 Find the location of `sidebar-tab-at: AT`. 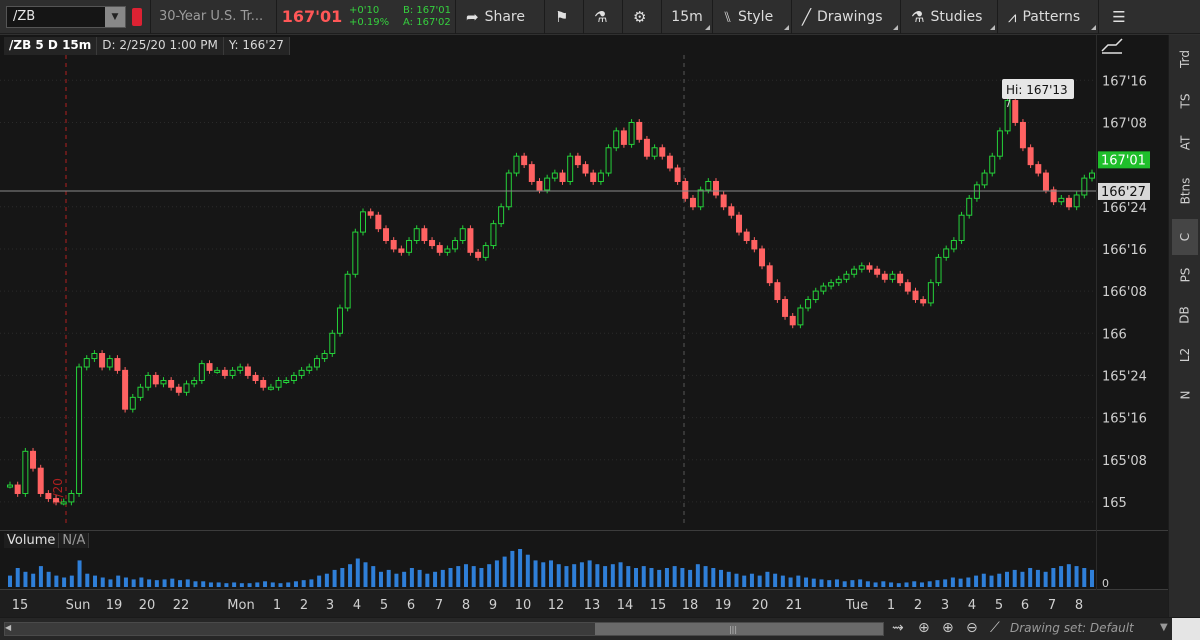

sidebar-tab-at: AT is located at coordinates (1185, 143).